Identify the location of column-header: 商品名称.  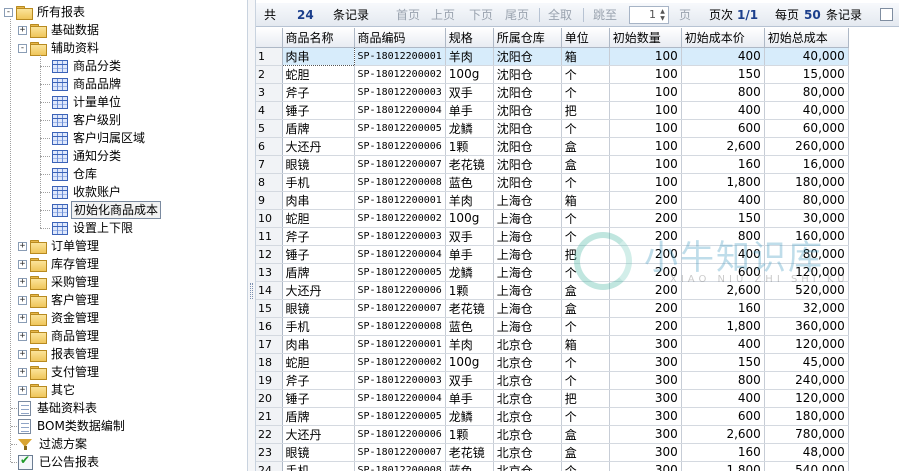
(318, 38).